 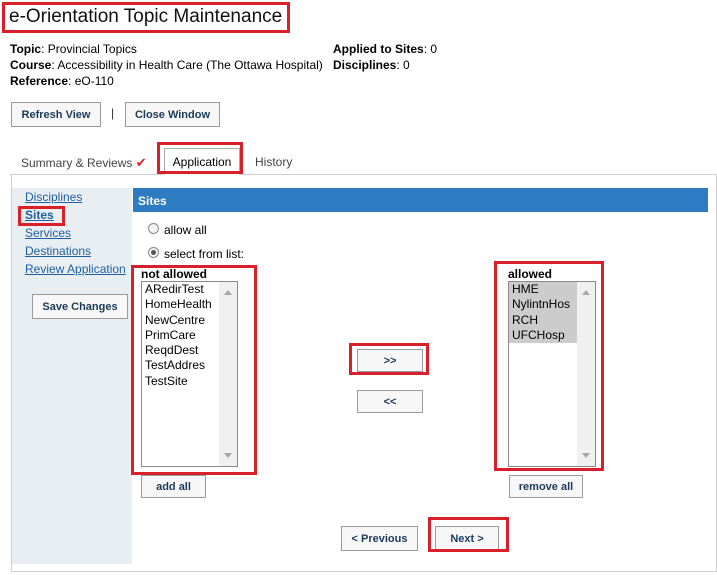 I want to click on topic-info: Topic: Provincial Topics, so click(x=73, y=49).